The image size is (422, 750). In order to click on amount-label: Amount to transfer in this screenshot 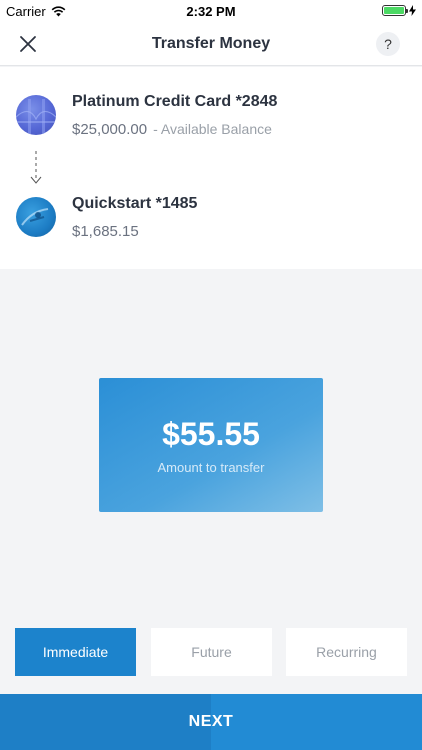, I will do `click(211, 467)`.